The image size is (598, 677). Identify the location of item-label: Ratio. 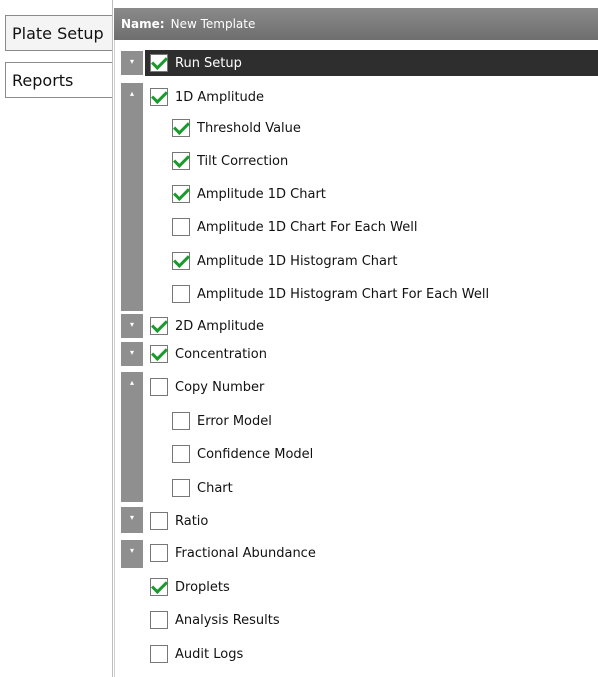
(192, 521).